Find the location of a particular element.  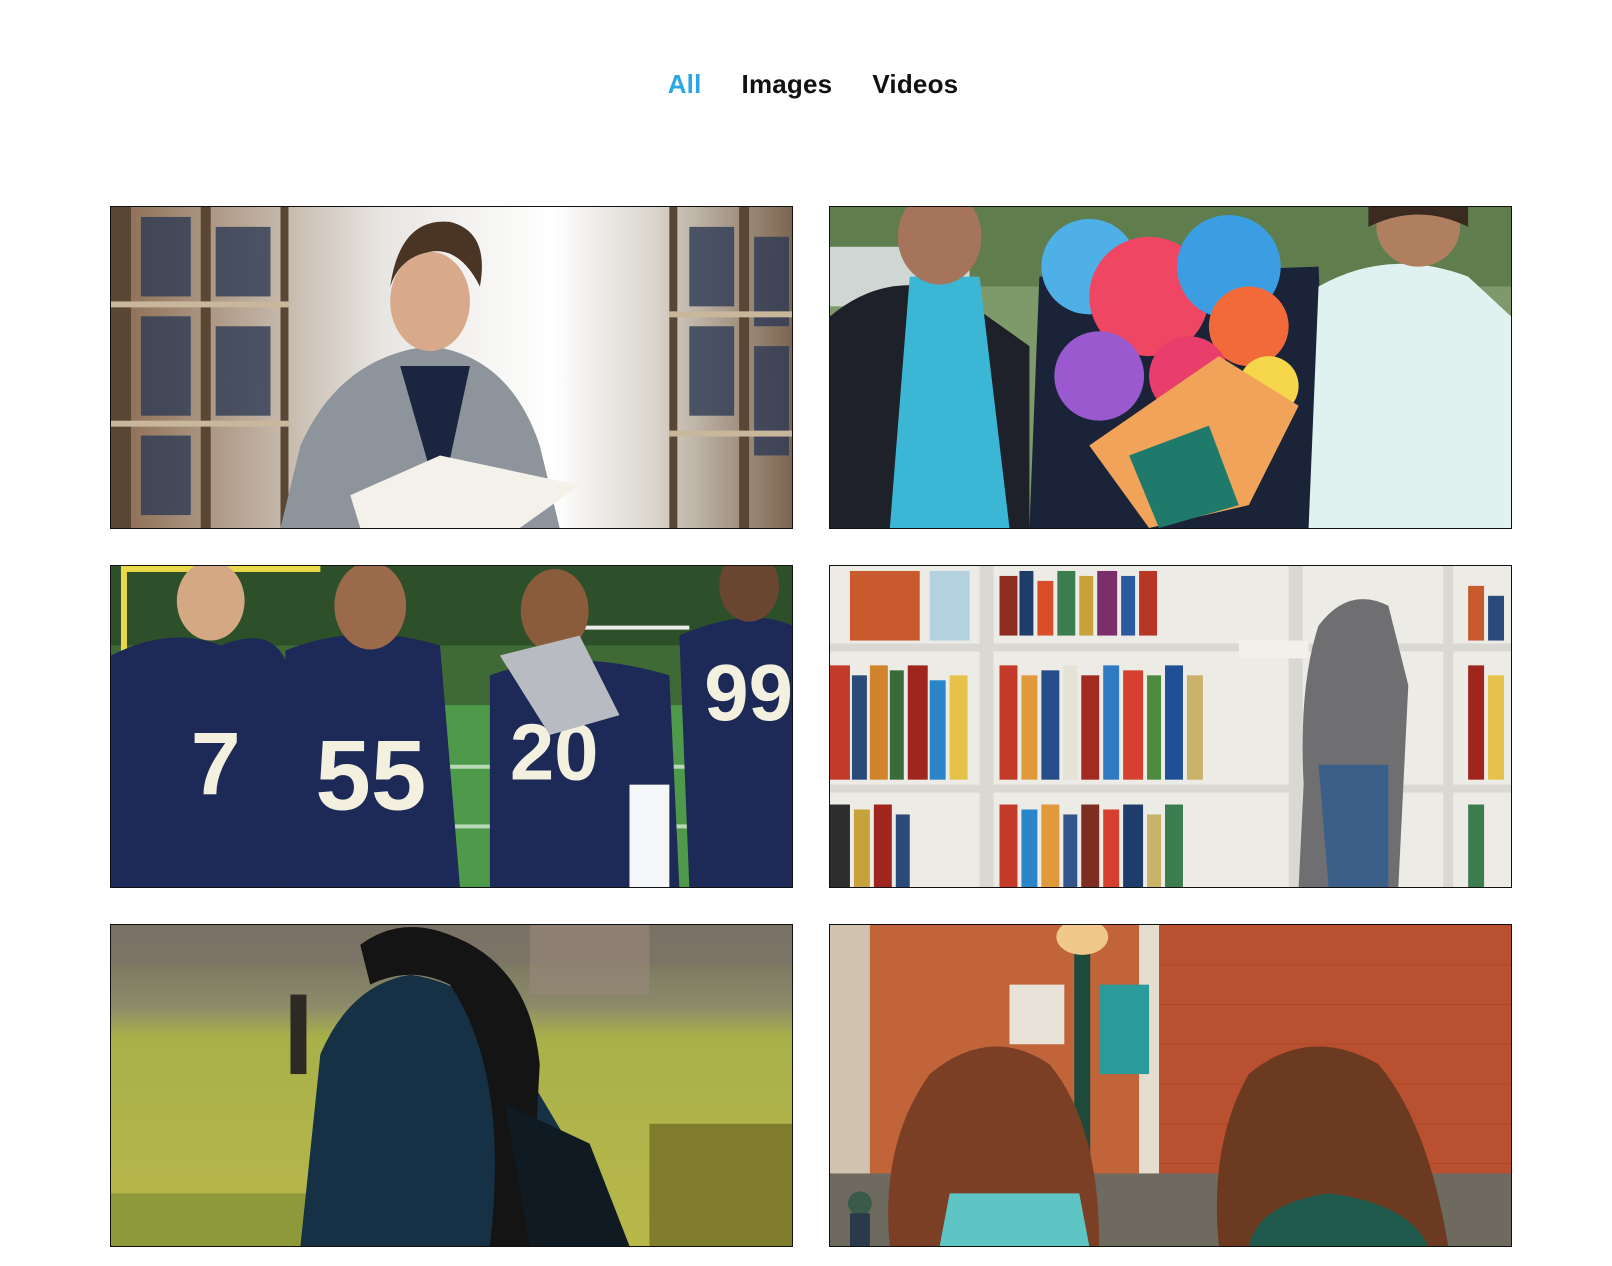

gallery-item-library-shelves is located at coordinates (1170, 726).